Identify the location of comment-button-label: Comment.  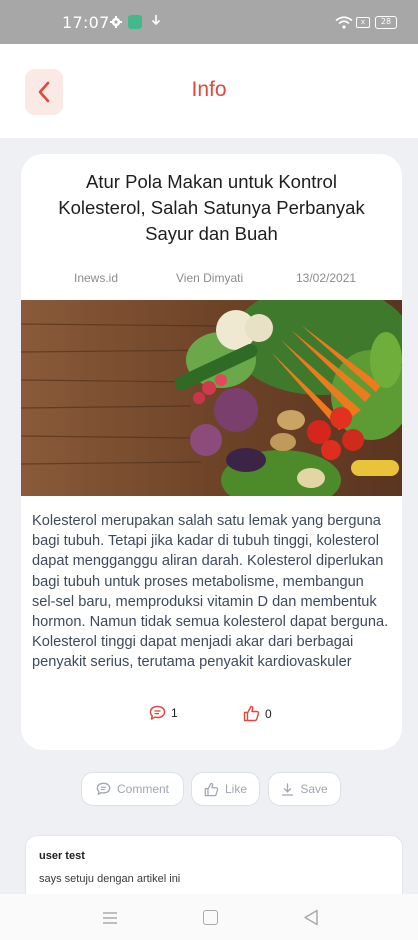
(142, 789).